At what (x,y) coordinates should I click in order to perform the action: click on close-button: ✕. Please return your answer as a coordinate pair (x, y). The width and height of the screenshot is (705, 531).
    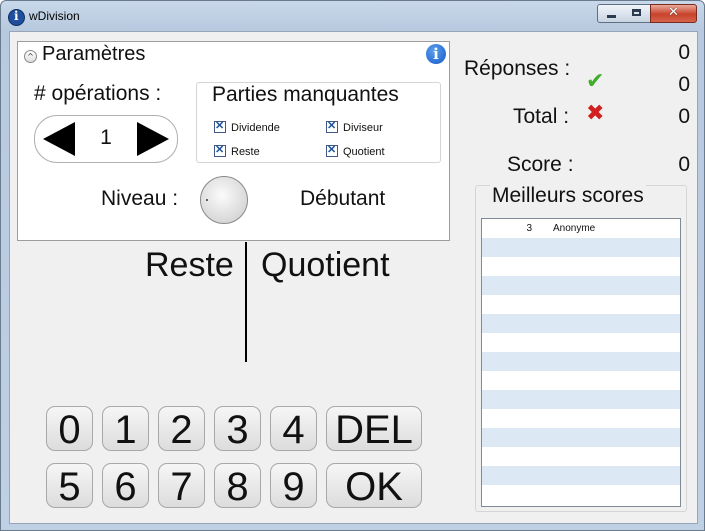
    Looking at the image, I should click on (673, 13).